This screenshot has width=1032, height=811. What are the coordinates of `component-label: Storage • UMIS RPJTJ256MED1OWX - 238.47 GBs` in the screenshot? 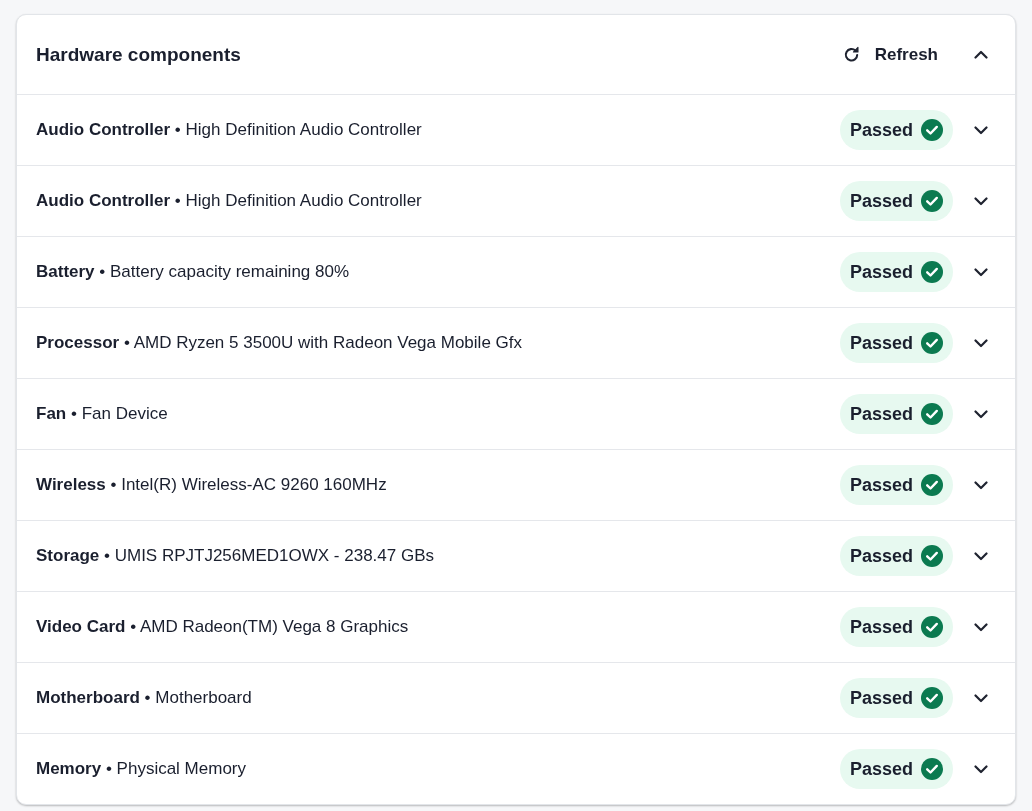 It's located at (235, 556).